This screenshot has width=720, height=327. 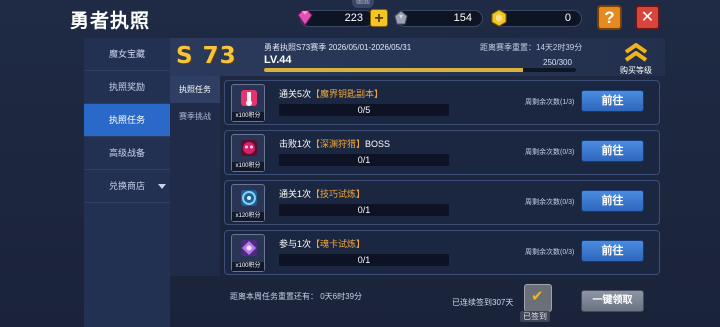 I want to click on task-name-prefix: 参与1次, so click(x=295, y=244).